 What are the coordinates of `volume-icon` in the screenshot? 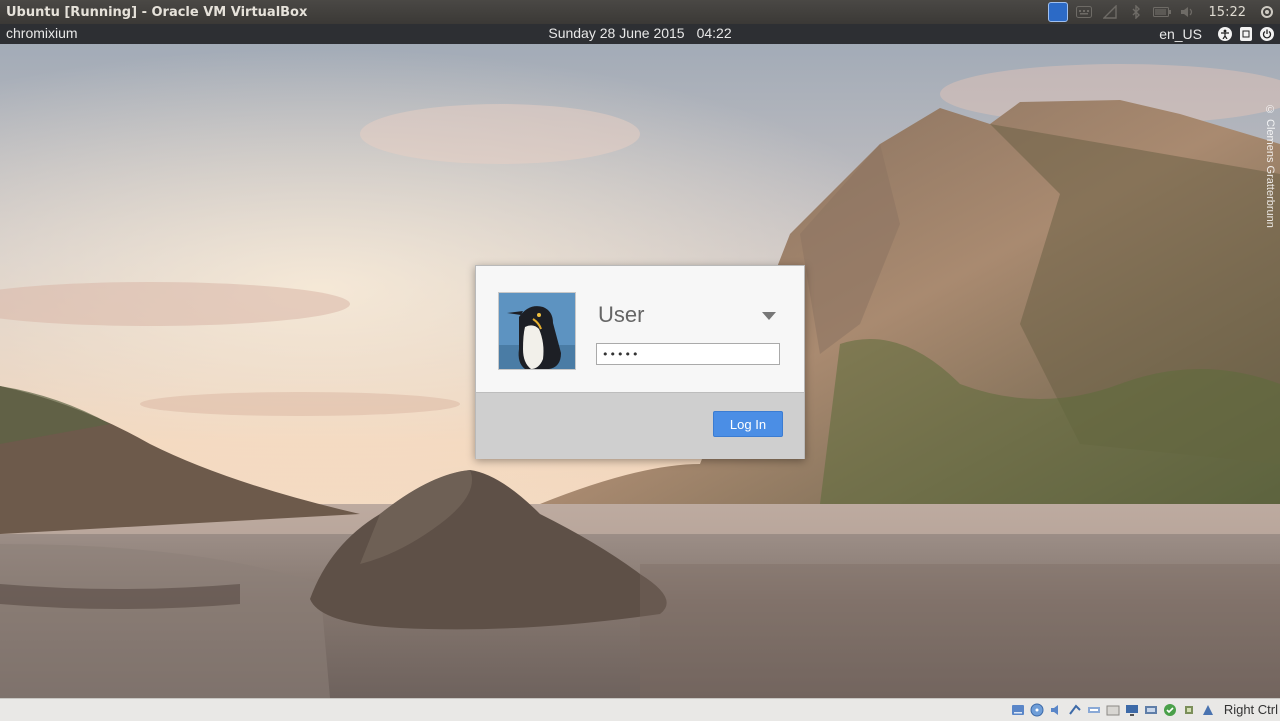 It's located at (1188, 12).